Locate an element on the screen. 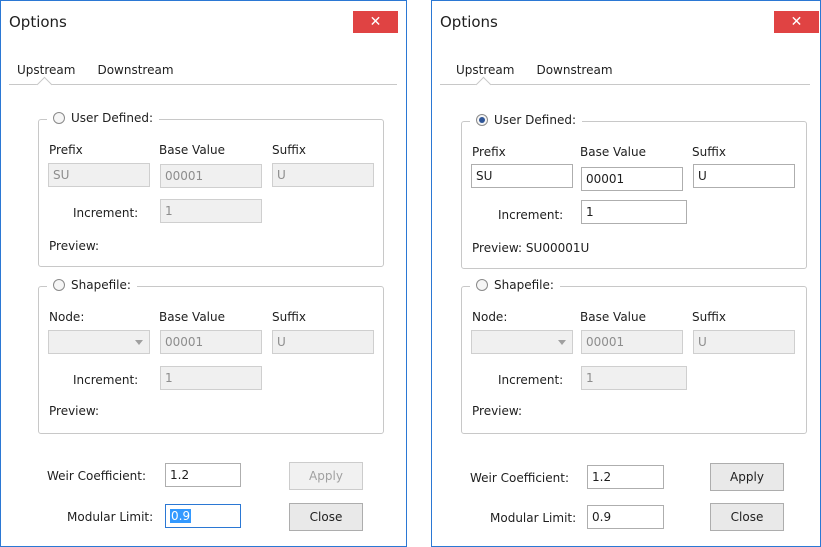 The image size is (821, 547). radio-selected-dot is located at coordinates (482, 120).